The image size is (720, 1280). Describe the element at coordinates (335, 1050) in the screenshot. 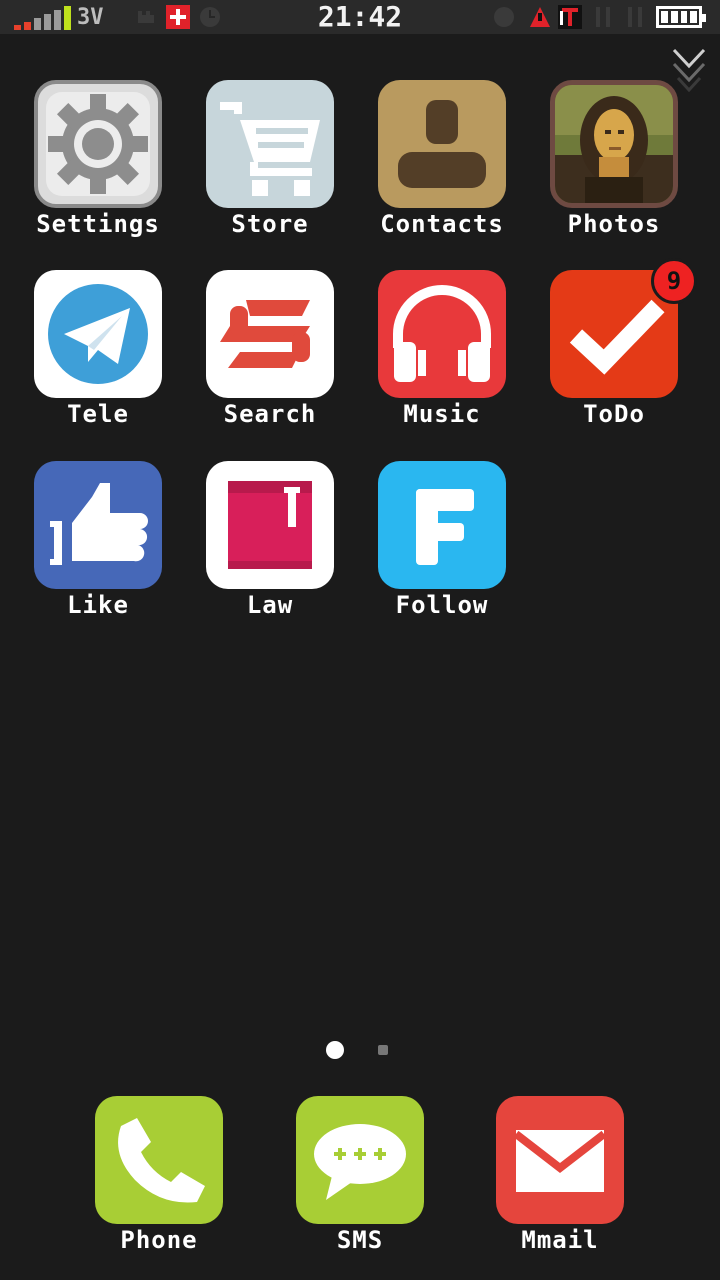

I see `page-dot-active` at that location.